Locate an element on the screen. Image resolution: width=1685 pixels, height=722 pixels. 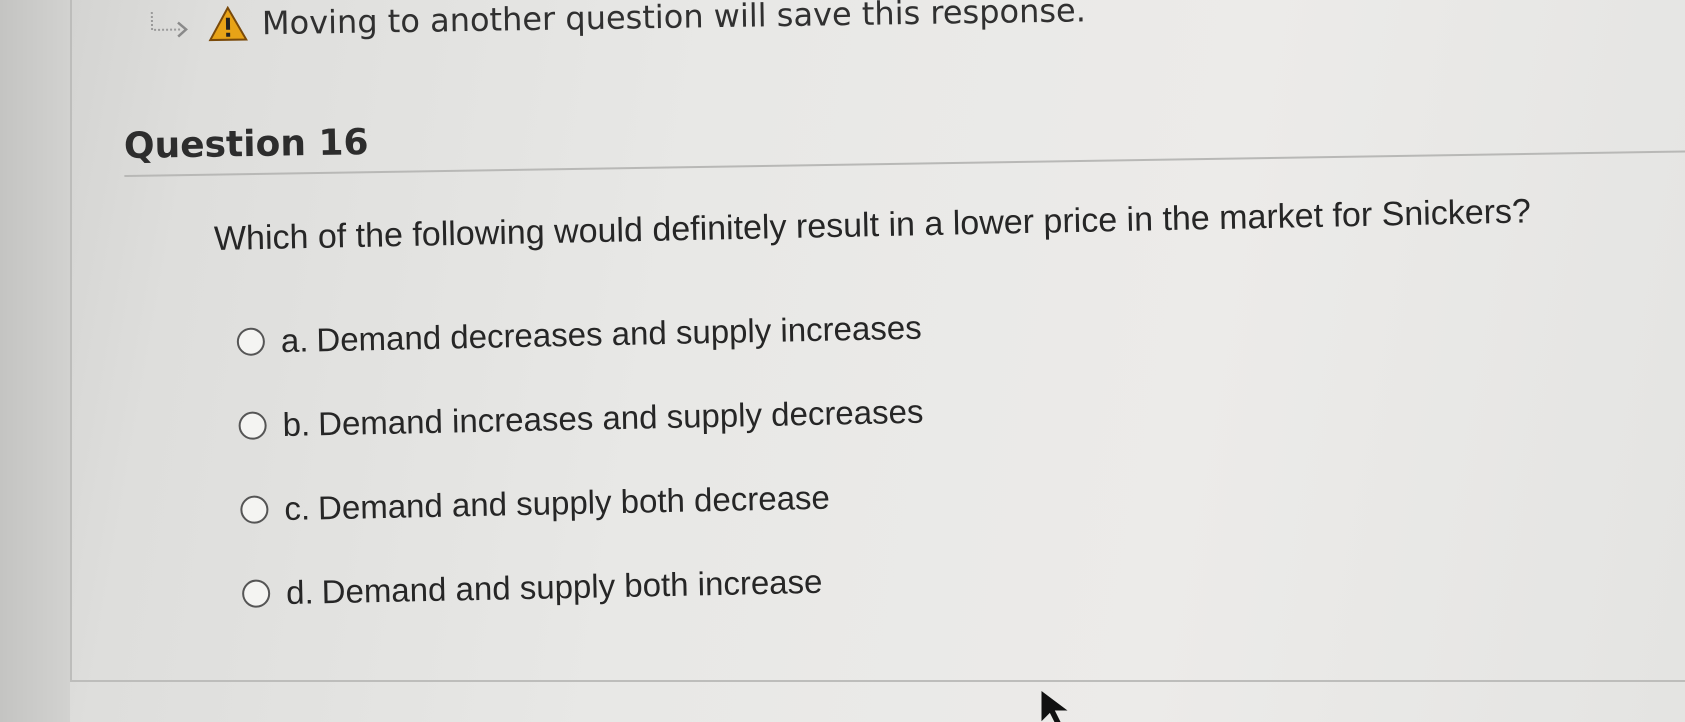
dotted-arrow-icon is located at coordinates (172, 24).